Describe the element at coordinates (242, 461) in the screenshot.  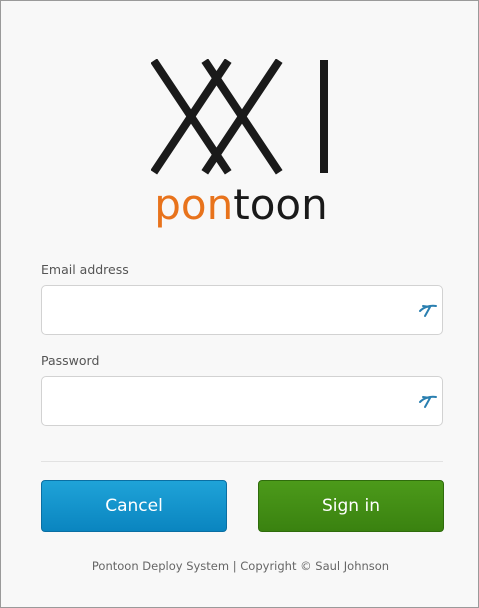
I see `divider` at that location.